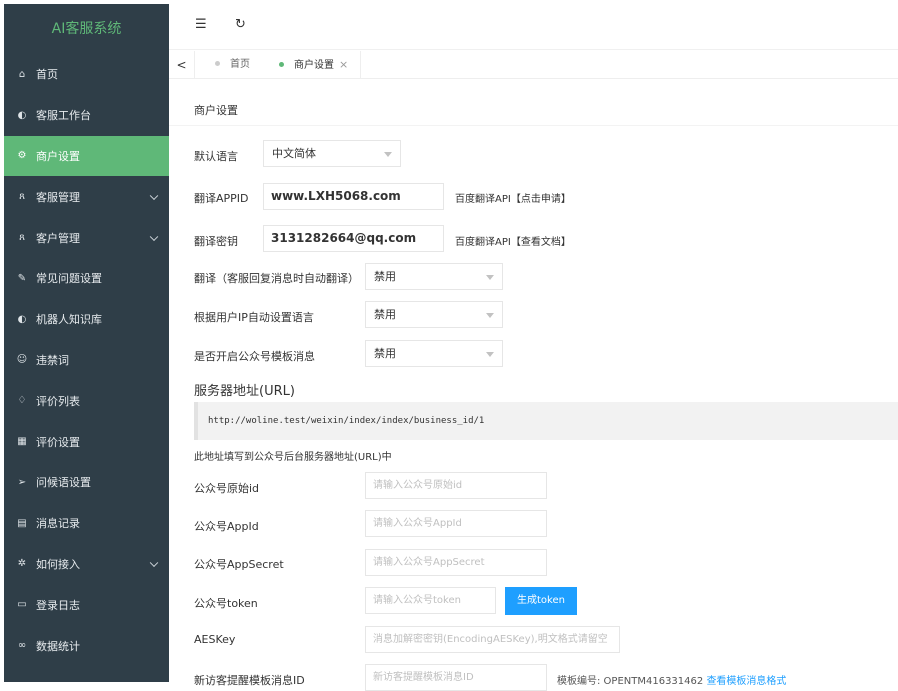 Image resolution: width=898 pixels, height=691 pixels. I want to click on sidebar-item-label: 如何接入, so click(58, 564).